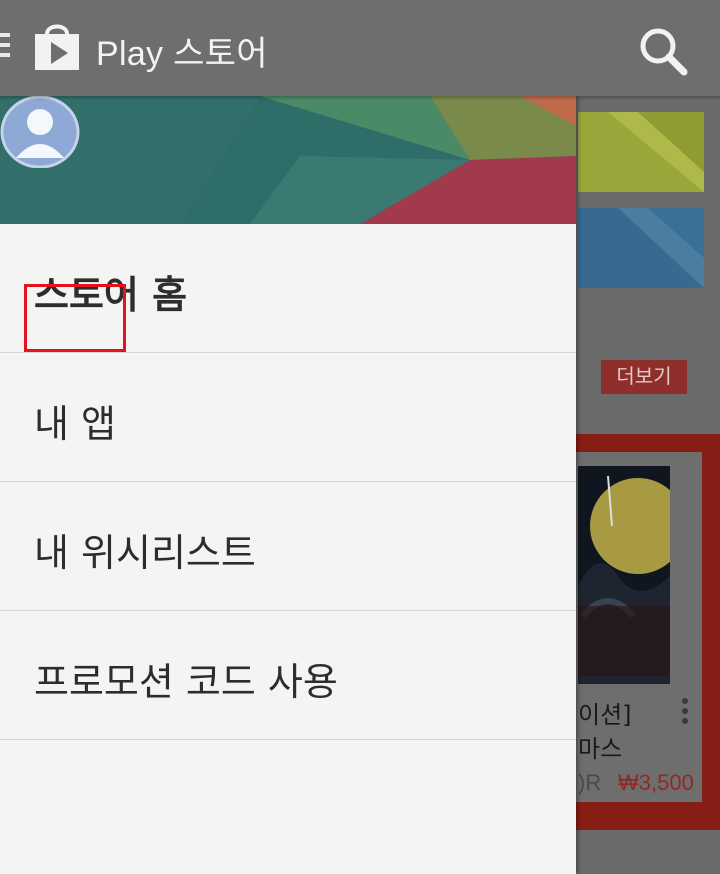 This screenshot has width=720, height=874. I want to click on drawer-item-redeem-promo: 프로모션 코드 사용, so click(288, 675).